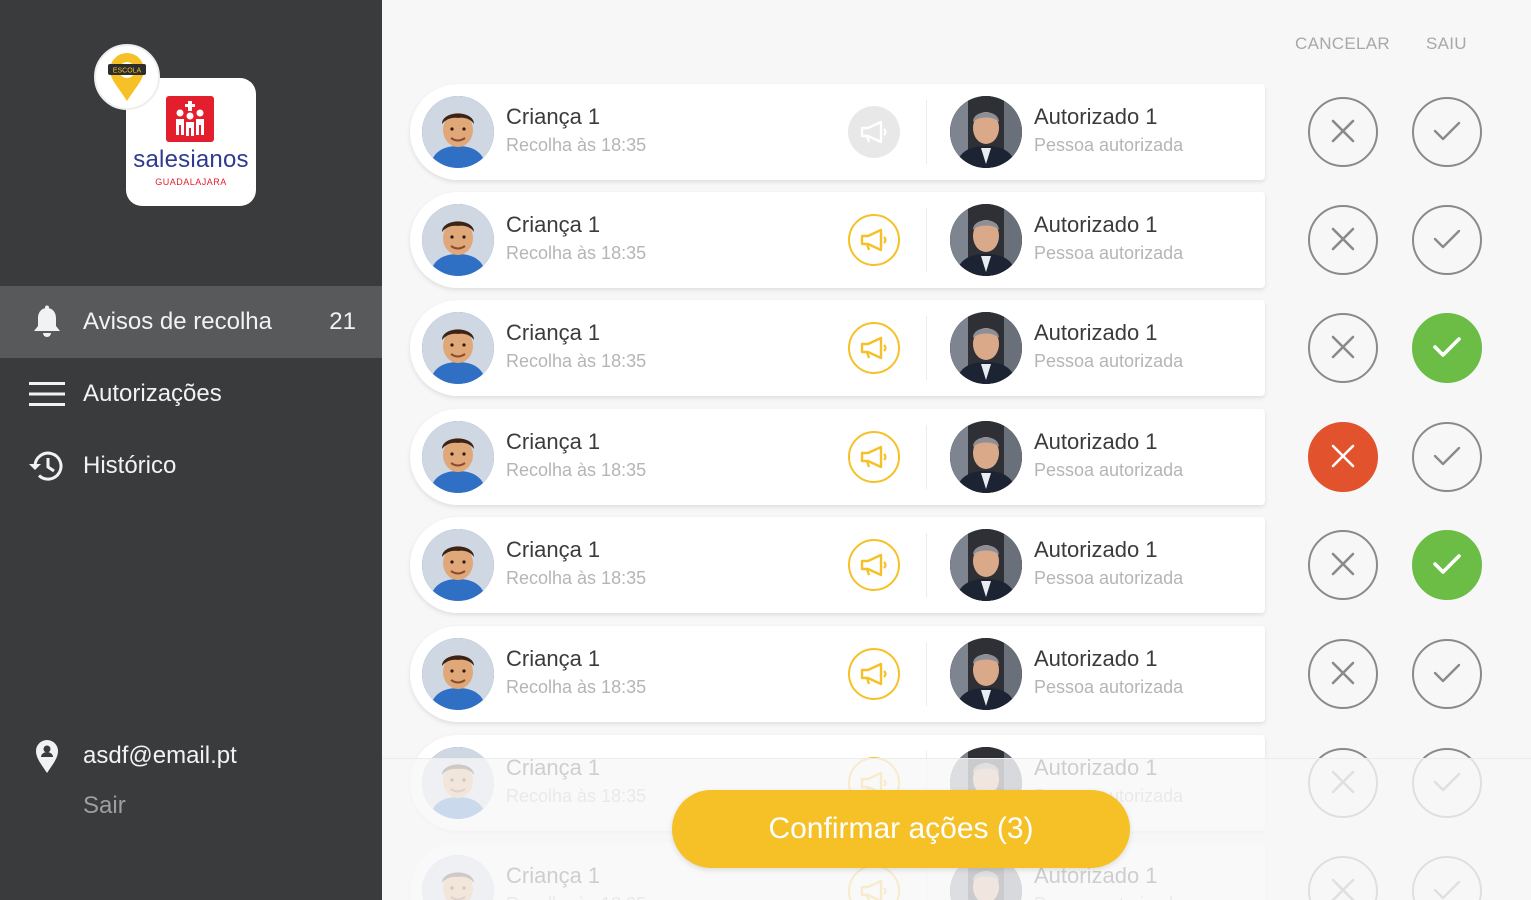 The width and height of the screenshot is (1531, 900). What do you see at coordinates (232, 806) in the screenshot?
I see `logout-link: Sair` at bounding box center [232, 806].